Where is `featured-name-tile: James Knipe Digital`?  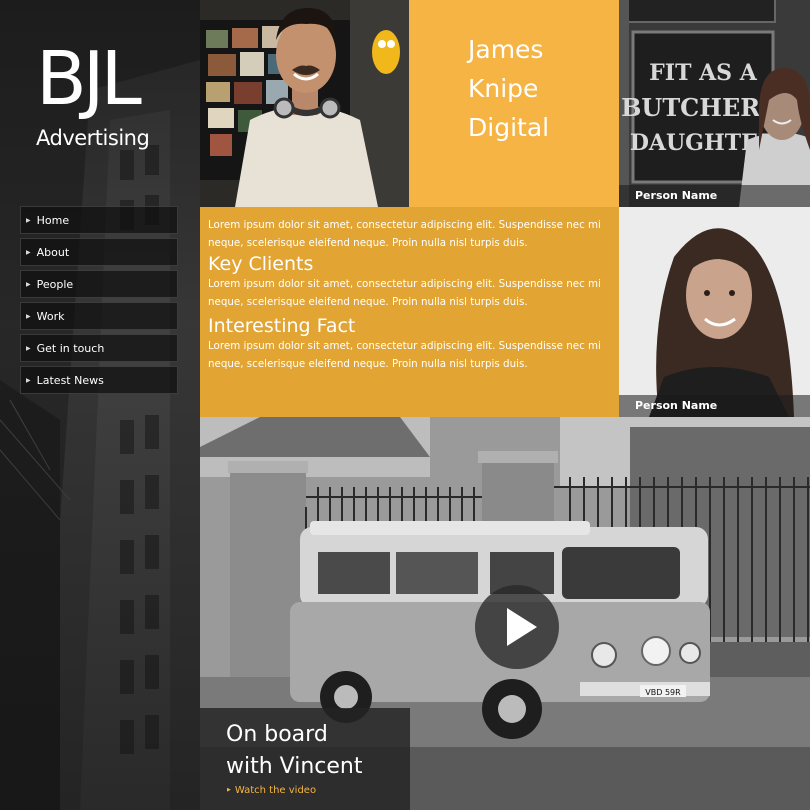 featured-name-tile: James Knipe Digital is located at coordinates (514, 103).